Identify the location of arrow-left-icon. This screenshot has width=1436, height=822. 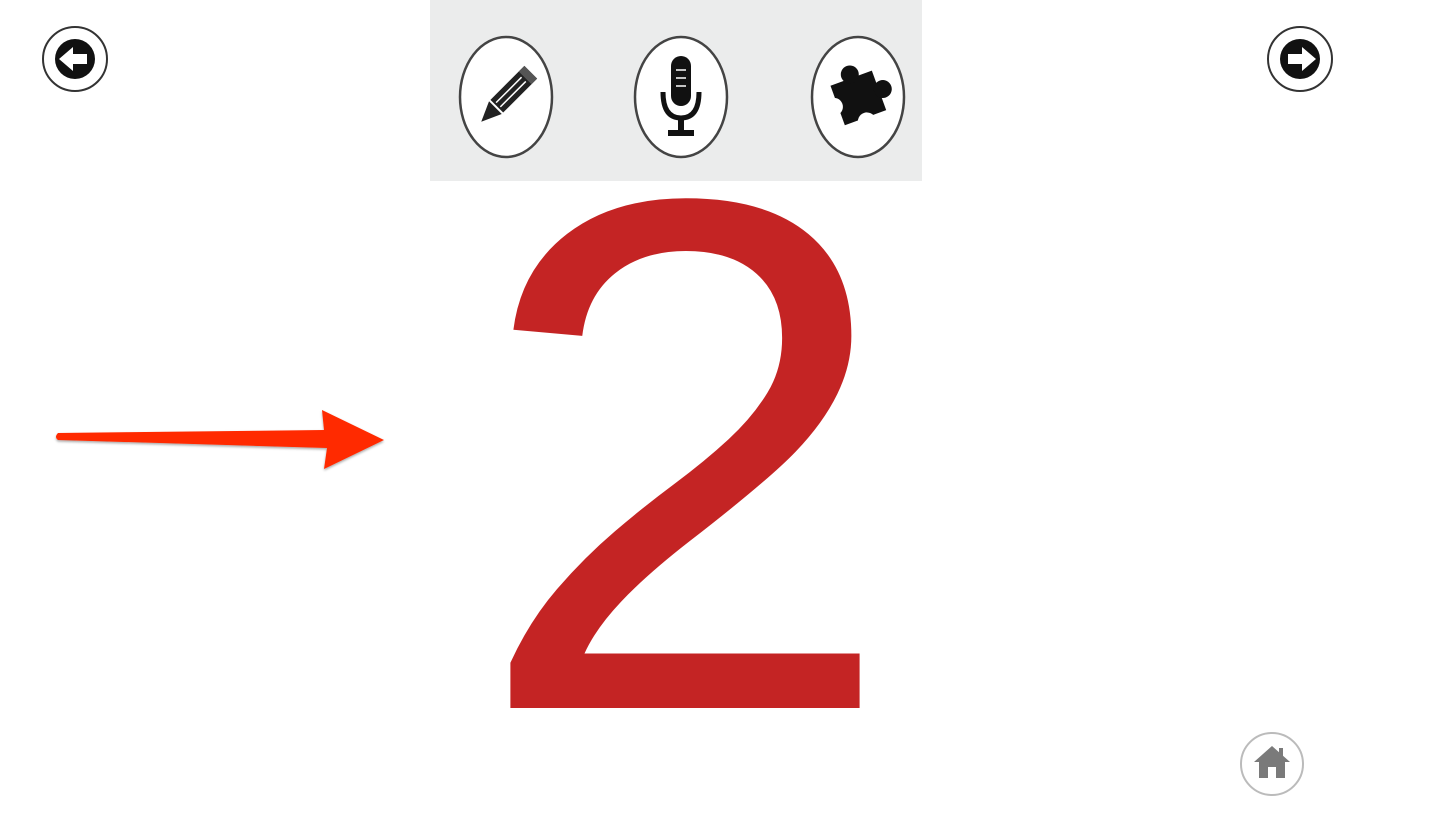
(75, 59).